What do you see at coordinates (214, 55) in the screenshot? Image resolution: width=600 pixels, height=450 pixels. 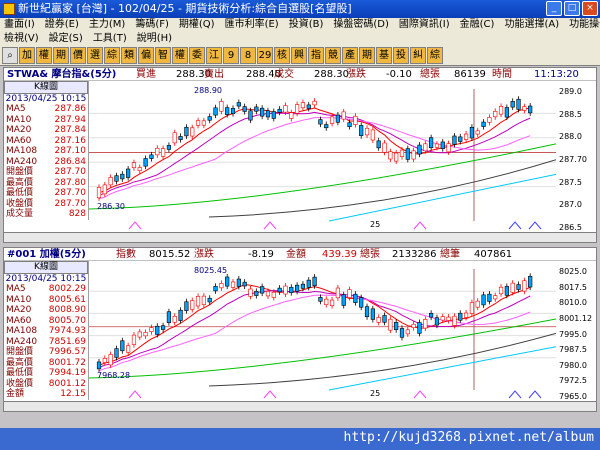 I see `toolbar-button-11: 江` at bounding box center [214, 55].